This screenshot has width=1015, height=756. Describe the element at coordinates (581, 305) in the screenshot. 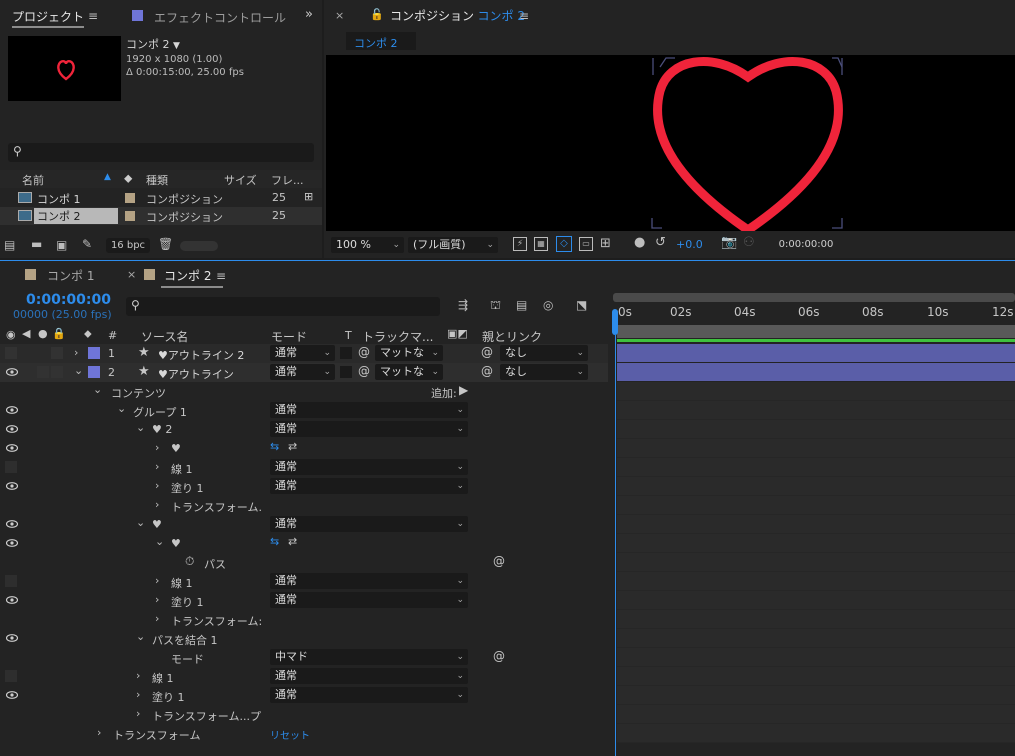

I see `graph-editor-icon: ⬔` at that location.